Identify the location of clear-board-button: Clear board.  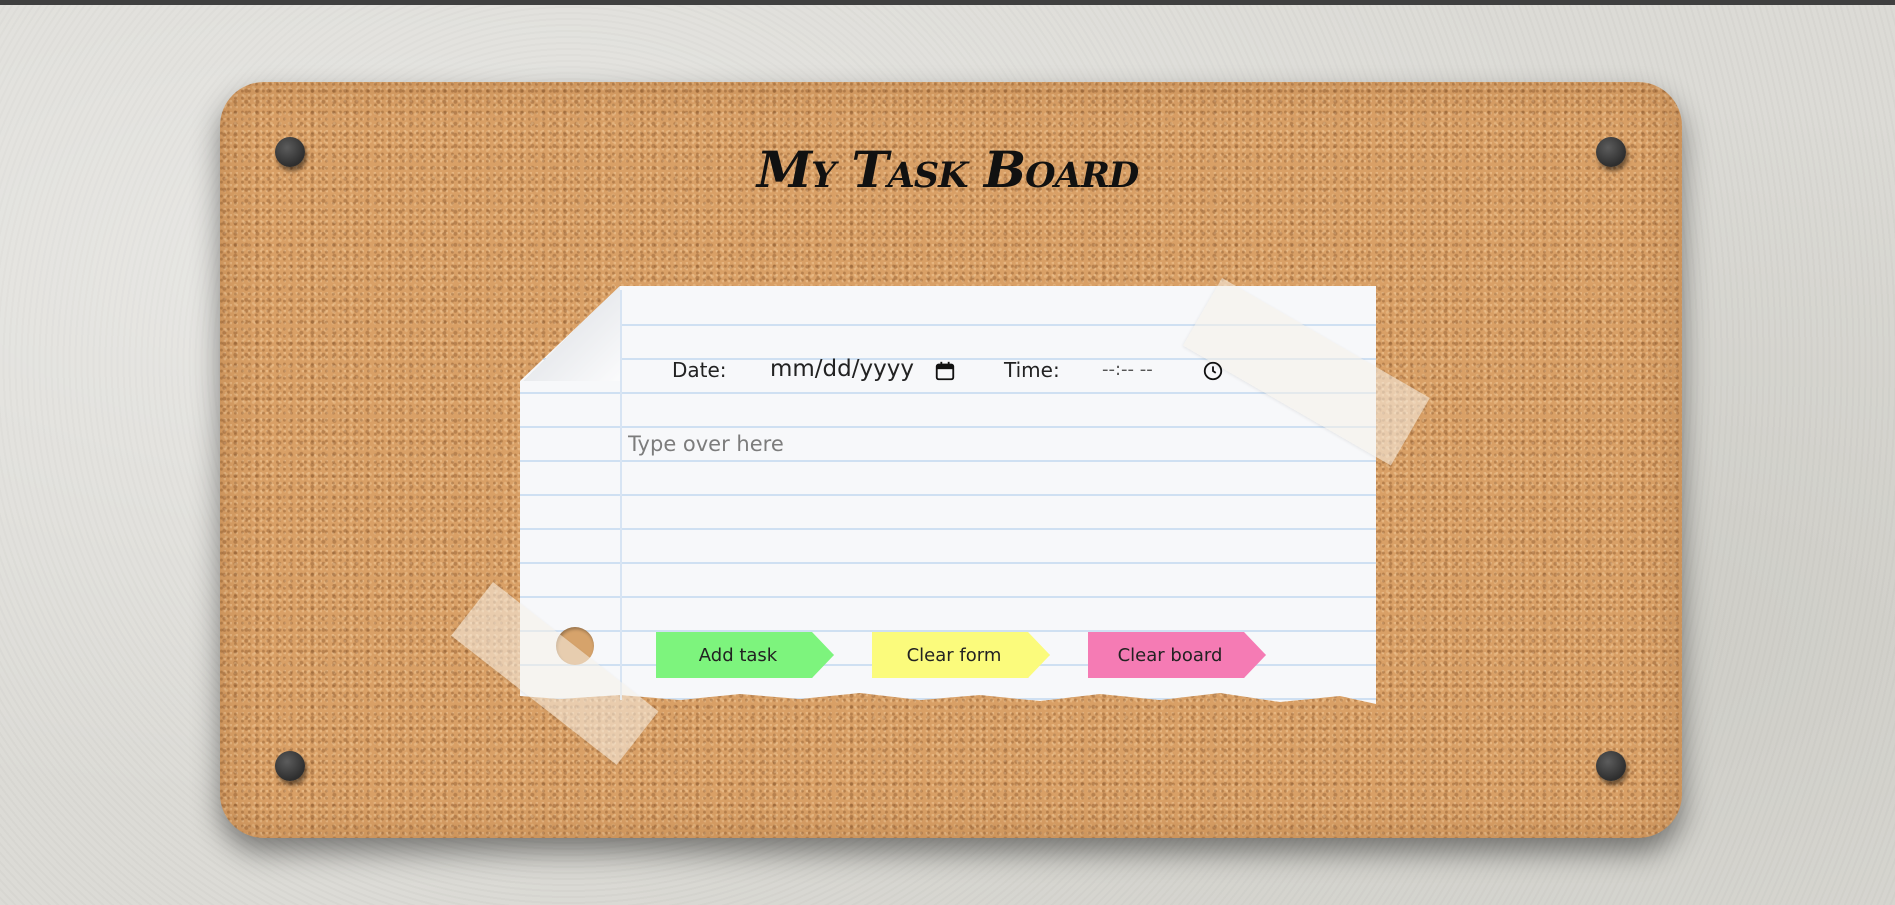
(1177, 655).